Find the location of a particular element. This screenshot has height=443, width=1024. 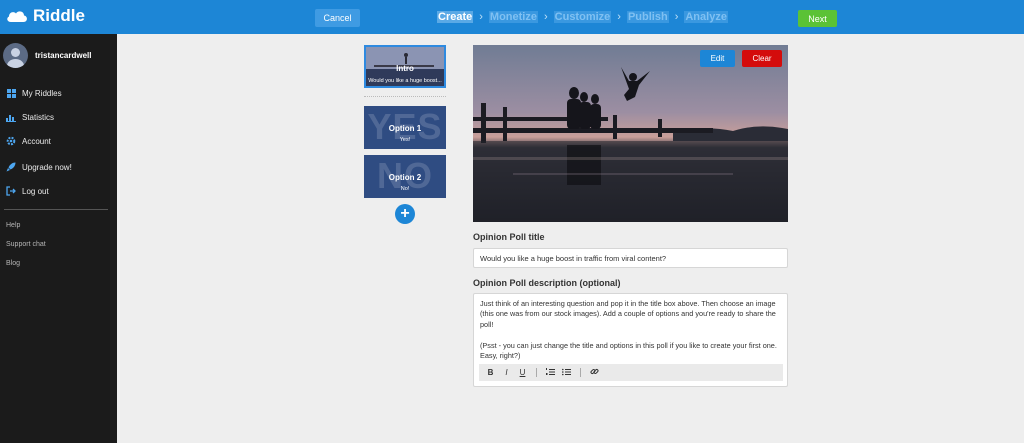

brand-name: Riddle is located at coordinates (59, 15).